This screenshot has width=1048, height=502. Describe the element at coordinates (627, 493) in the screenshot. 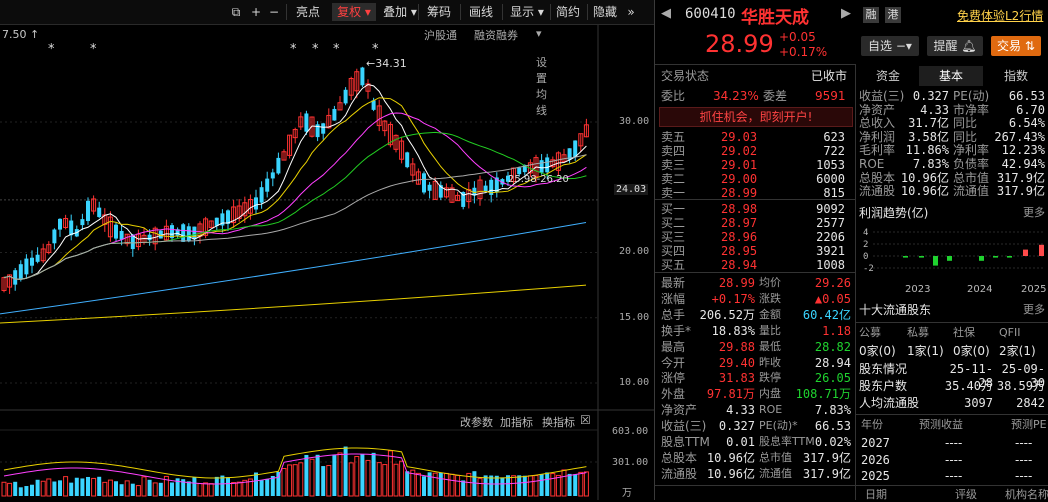

I see `vol-unit: 万` at that location.